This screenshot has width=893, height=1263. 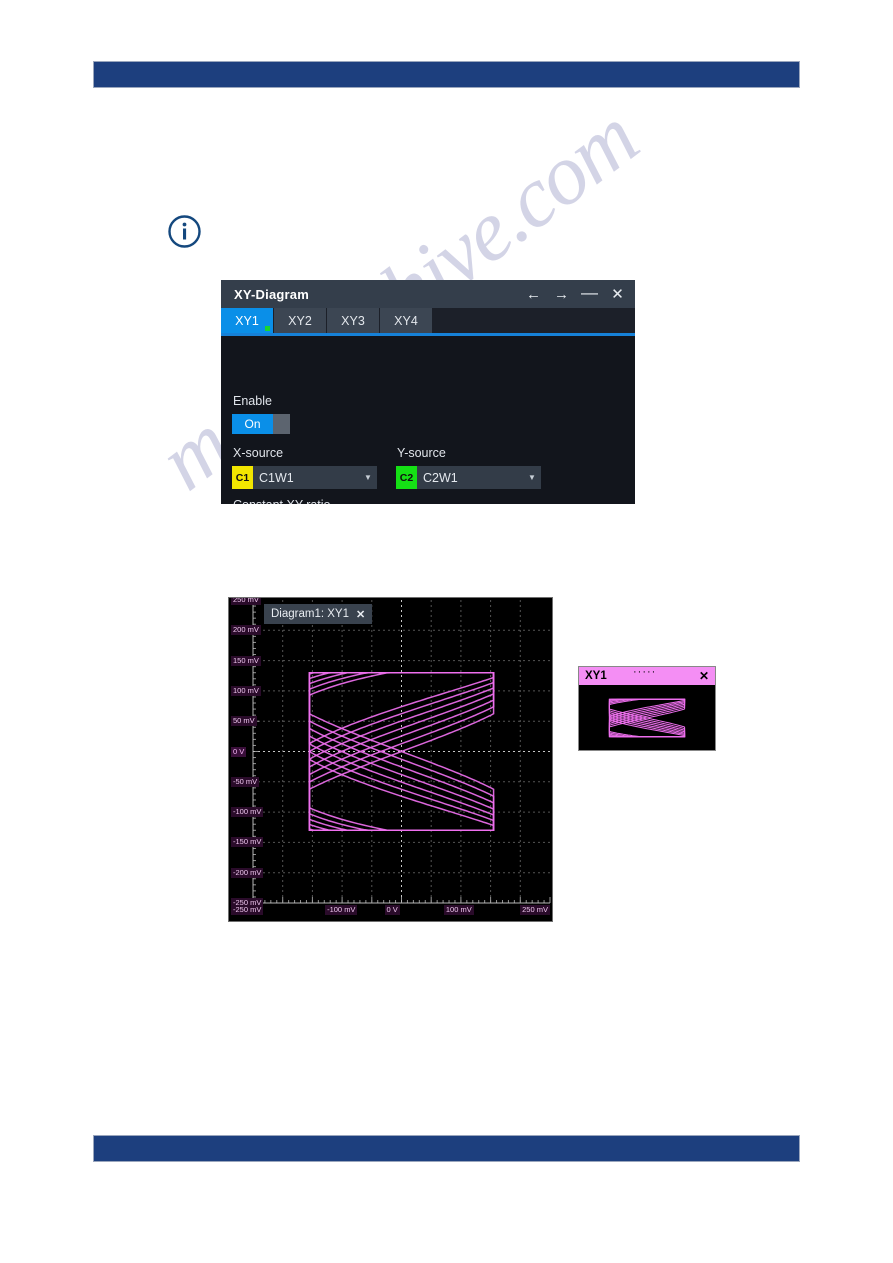 I want to click on tab-xy1-label: XY1, so click(x=247, y=320).